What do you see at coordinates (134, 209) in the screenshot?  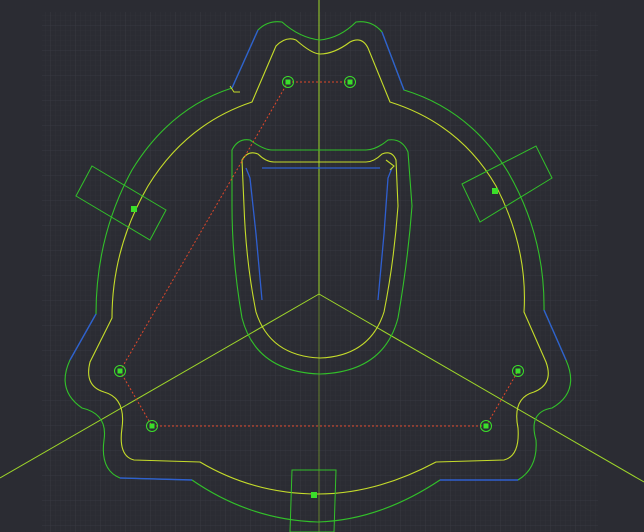 I see `box-anchor-left` at bounding box center [134, 209].